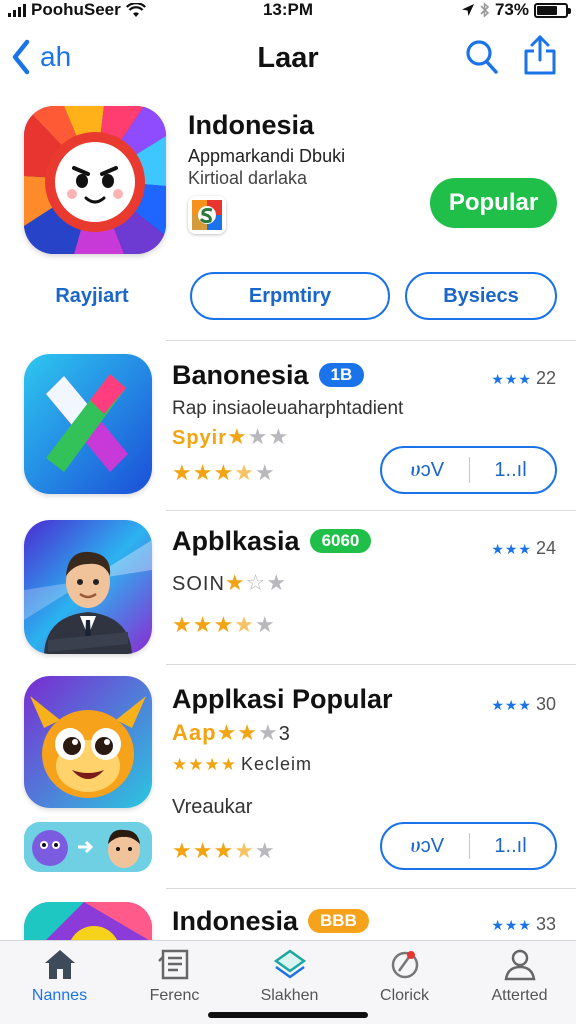  I want to click on chip-erpmtiry: Erpmtiry, so click(290, 296).